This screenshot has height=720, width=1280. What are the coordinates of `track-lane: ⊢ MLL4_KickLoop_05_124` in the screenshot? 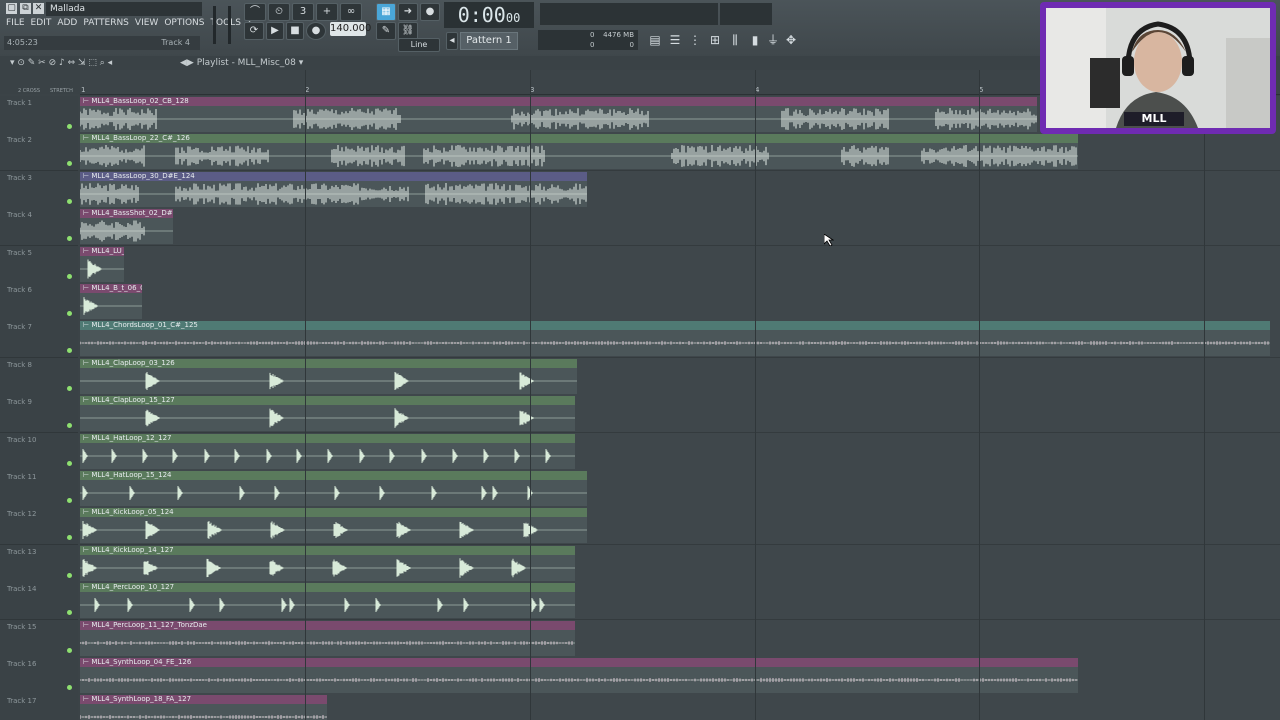 It's located at (680, 526).